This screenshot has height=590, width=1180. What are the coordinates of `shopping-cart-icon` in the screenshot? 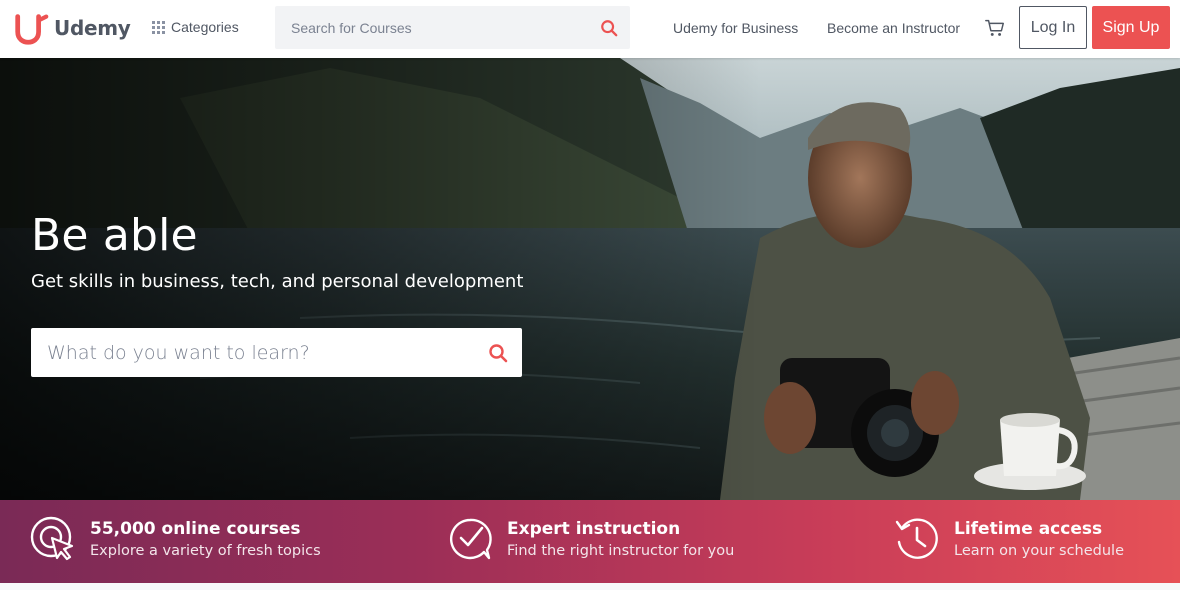 It's located at (995, 28).